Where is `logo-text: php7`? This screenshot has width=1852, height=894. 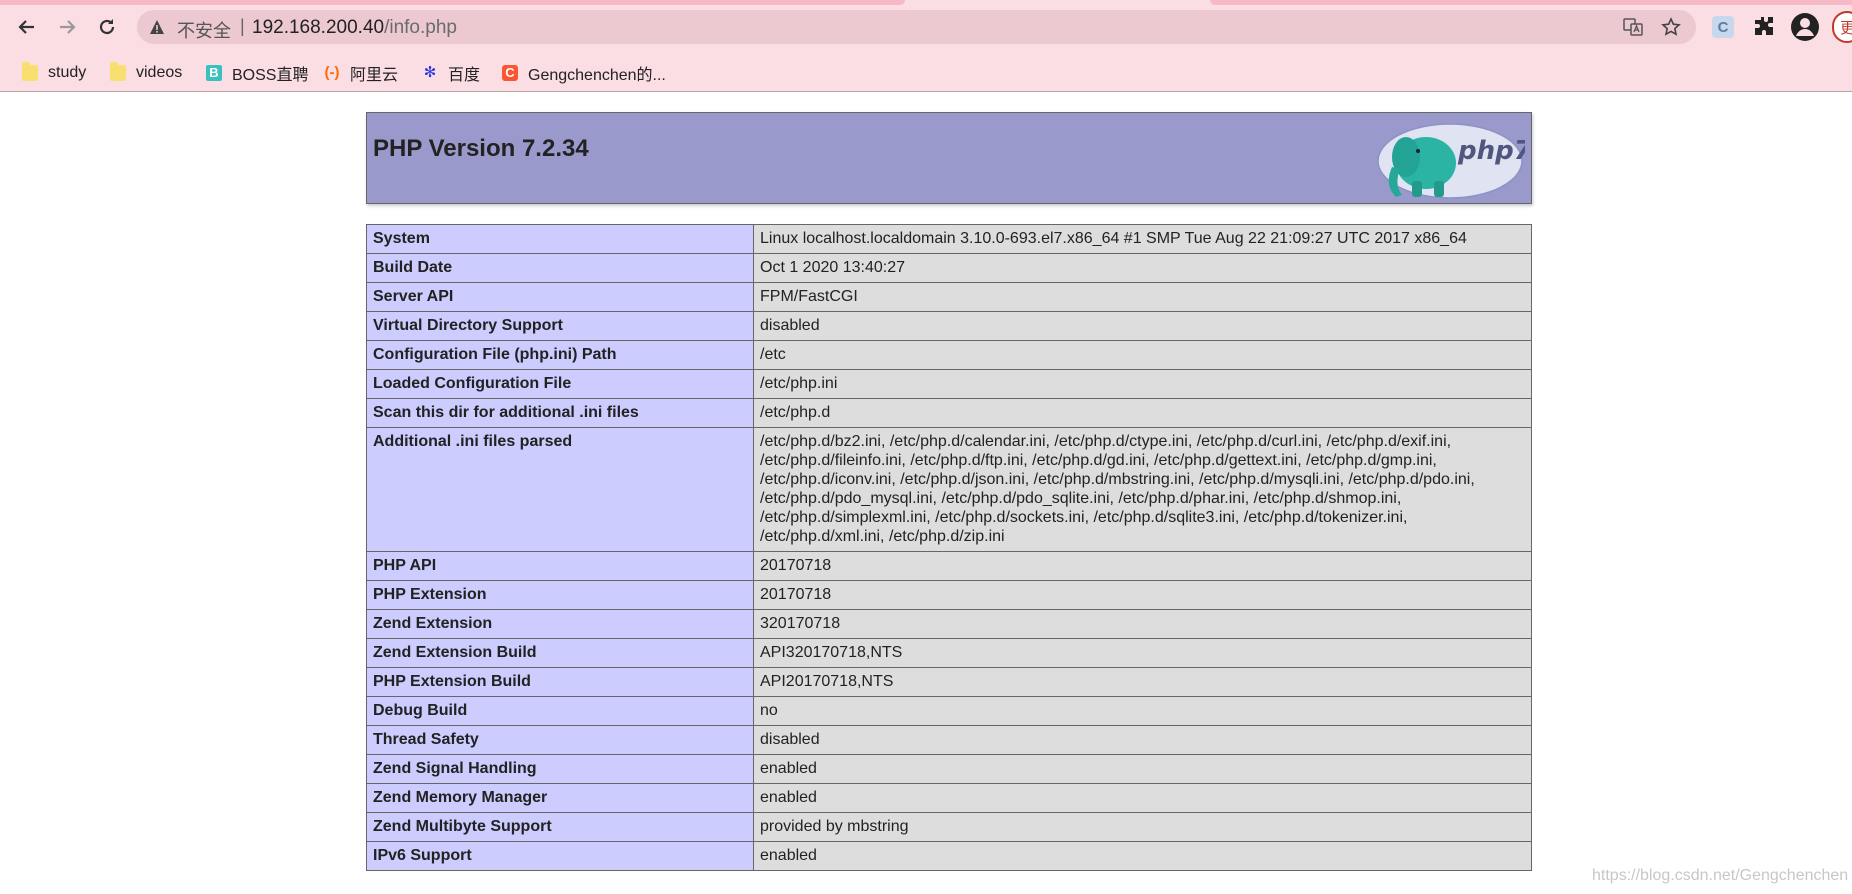
logo-text: php7 is located at coordinates (1491, 151).